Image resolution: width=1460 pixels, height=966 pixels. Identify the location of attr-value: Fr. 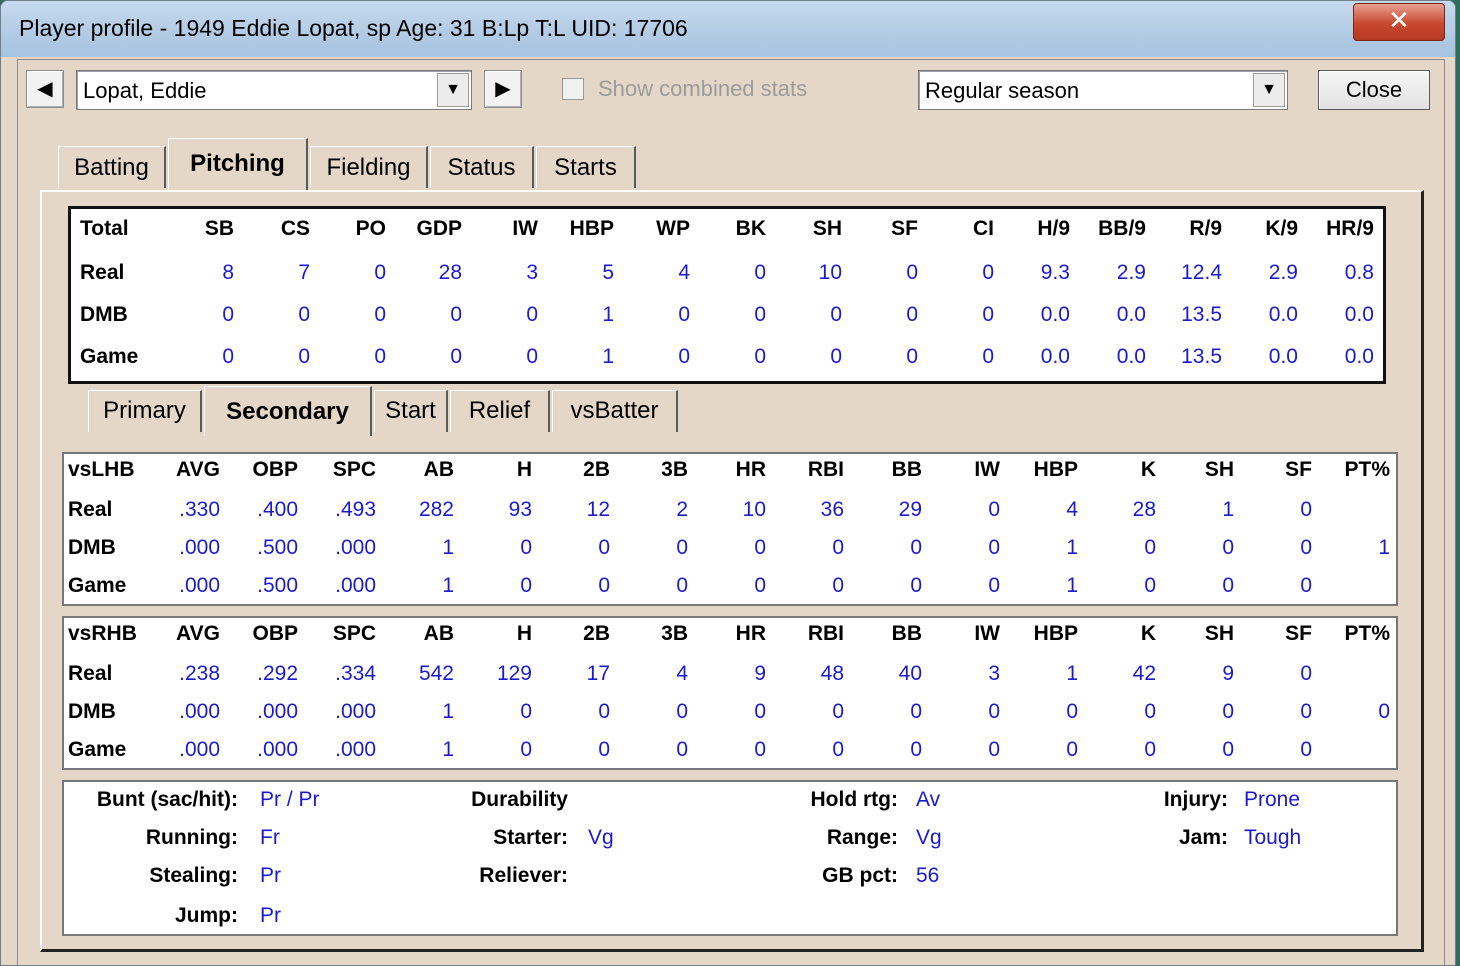
(270, 837).